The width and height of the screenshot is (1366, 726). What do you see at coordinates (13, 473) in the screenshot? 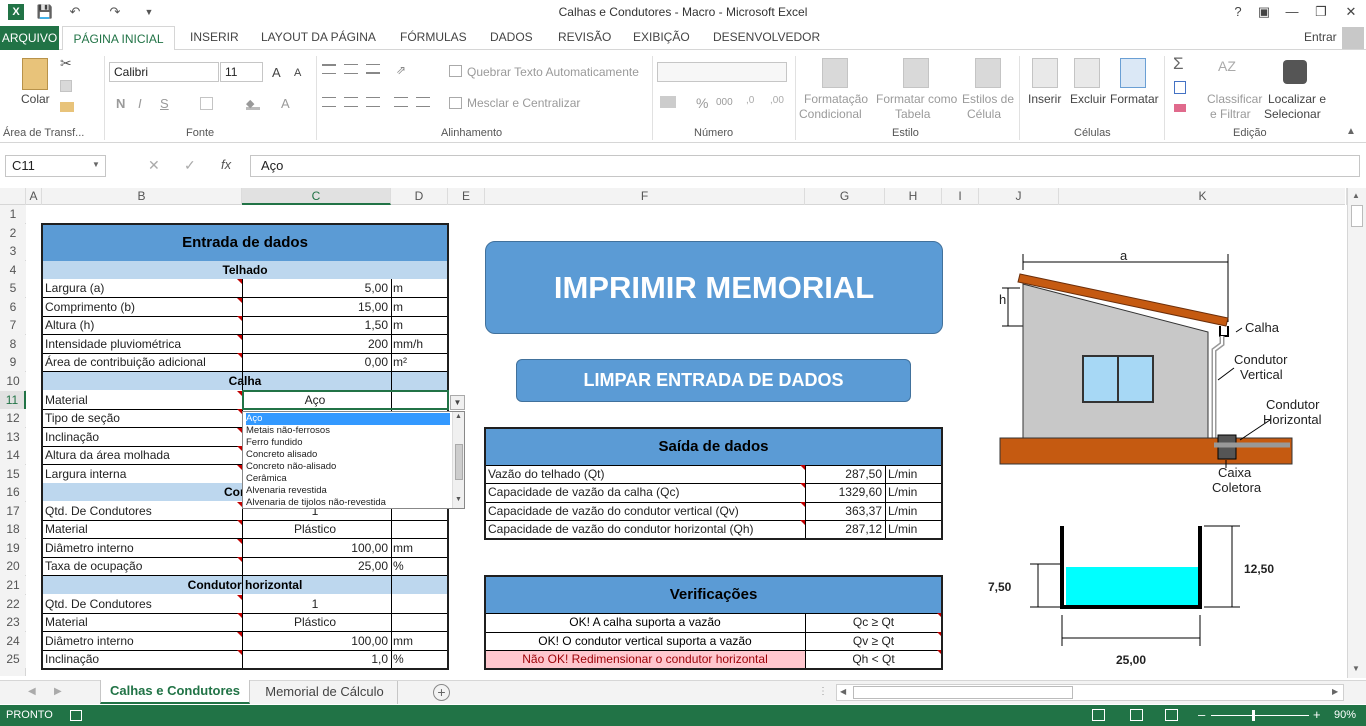
I see `row-header: 15` at bounding box center [13, 473].